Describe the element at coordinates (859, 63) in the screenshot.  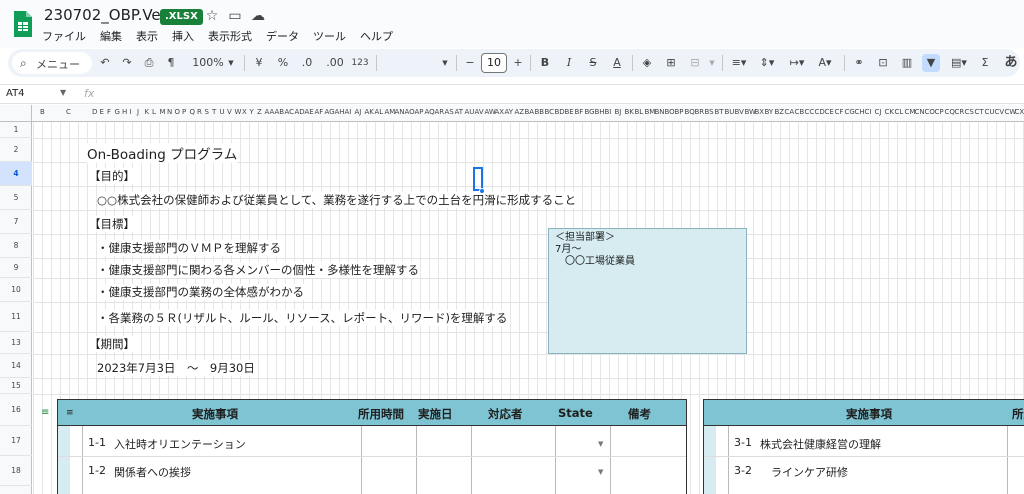
I see `insert-link-icon: ⚭` at that location.